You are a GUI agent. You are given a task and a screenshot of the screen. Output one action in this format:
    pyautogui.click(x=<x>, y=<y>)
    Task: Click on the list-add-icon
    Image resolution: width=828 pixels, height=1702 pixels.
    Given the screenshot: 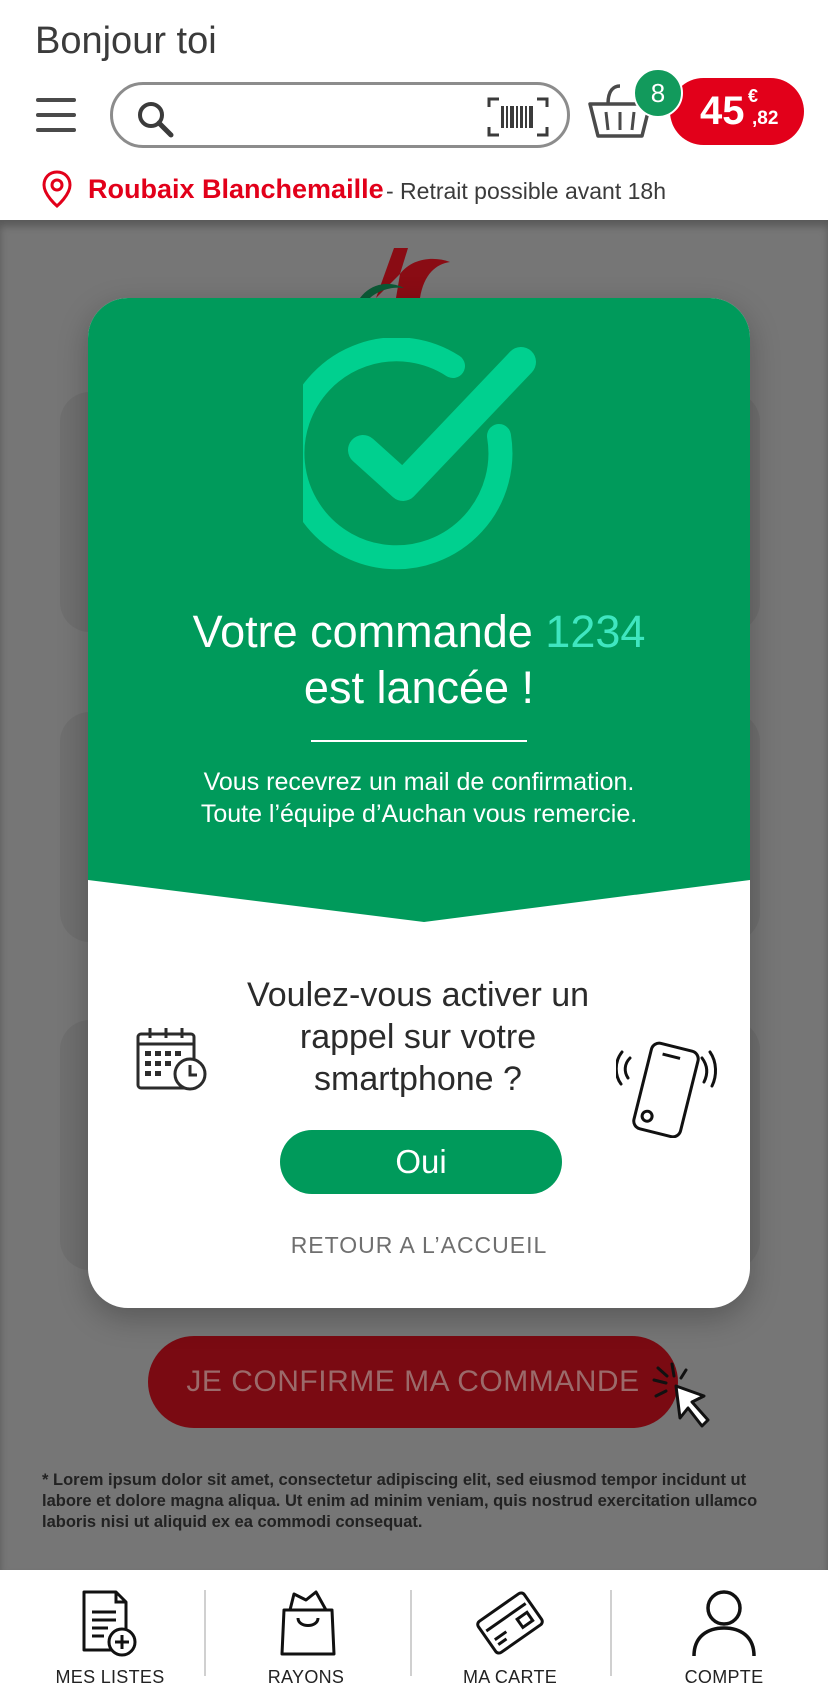 What is the action you would take?
    pyautogui.click(x=109, y=1623)
    